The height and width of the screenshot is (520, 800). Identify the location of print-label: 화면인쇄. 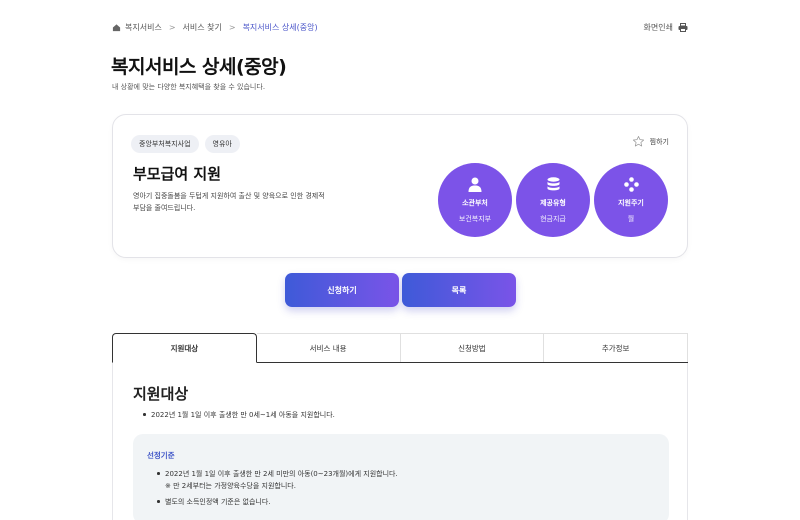
(658, 27).